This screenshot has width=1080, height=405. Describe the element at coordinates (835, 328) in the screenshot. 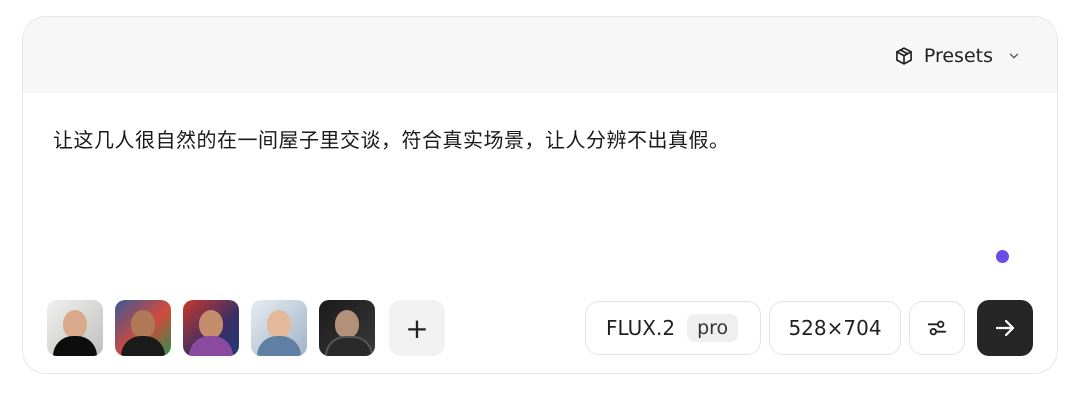

I see `image-size-button: 528×704` at that location.